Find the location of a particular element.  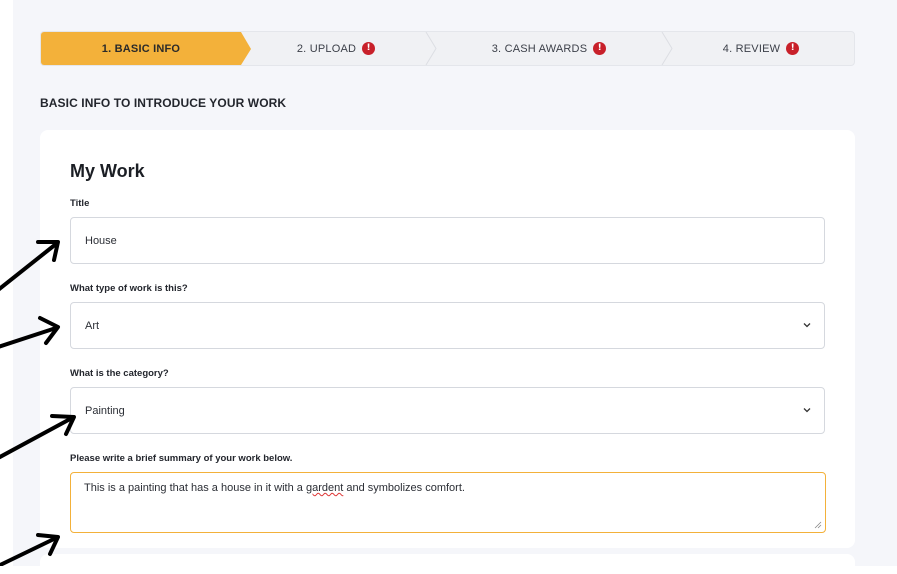

step-basic-info: 1. BASIC INFO is located at coordinates (146, 48).